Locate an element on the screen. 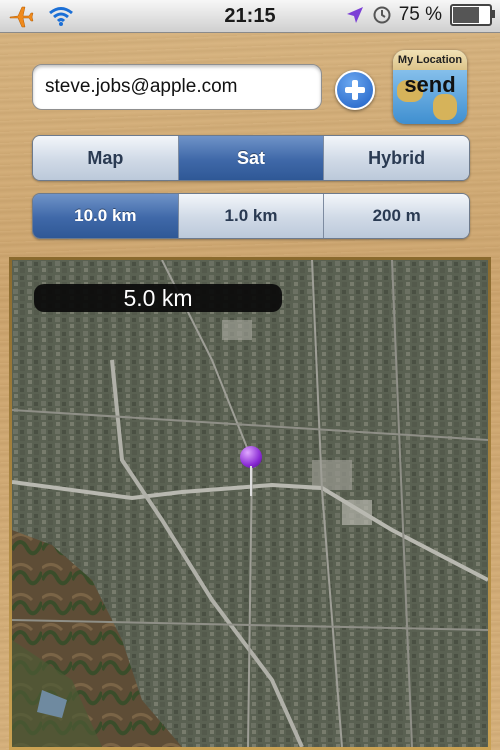 The height and width of the screenshot is (750, 500). send-button-label: send is located at coordinates (430, 84).